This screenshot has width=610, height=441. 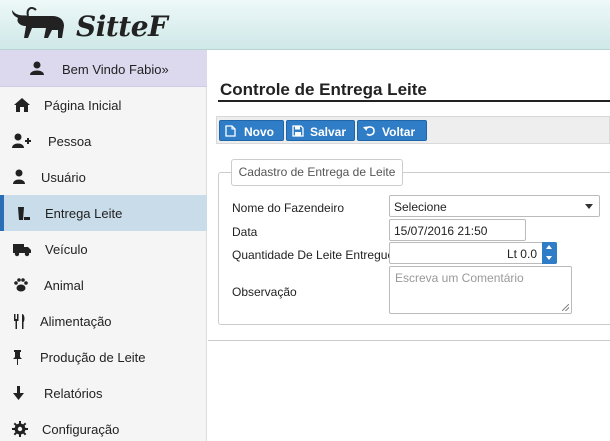 I want to click on sidebar-item-producao-de-leite: Produção de Leite, so click(x=103, y=357).